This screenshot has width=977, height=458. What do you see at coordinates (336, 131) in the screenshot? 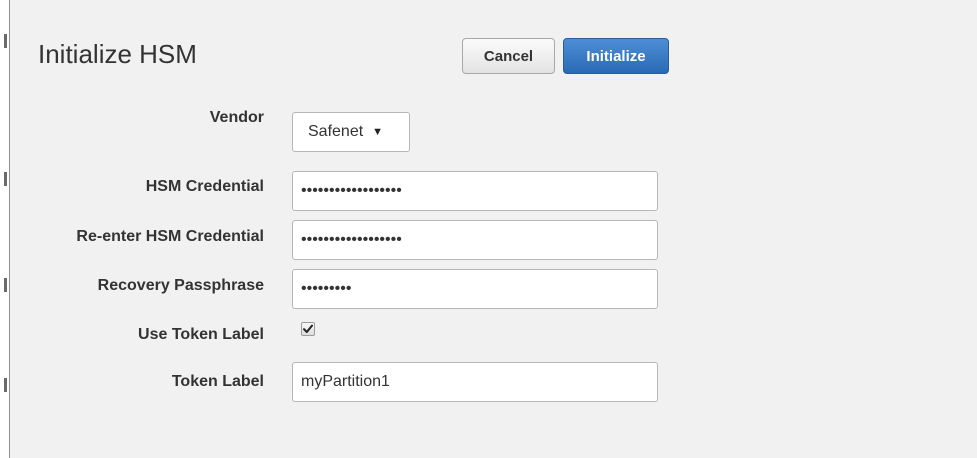
I see `vendor-select-value: Safenet` at bounding box center [336, 131].